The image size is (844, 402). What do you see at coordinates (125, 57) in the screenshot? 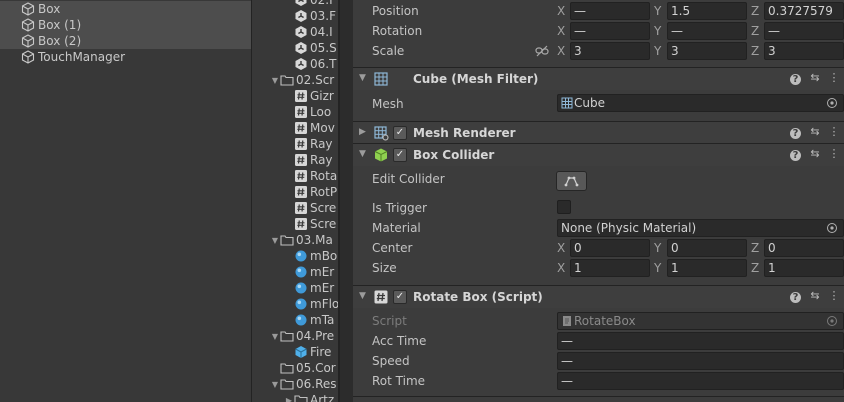
I see `hierarchy-item-touchmanager: TouchManager` at bounding box center [125, 57].